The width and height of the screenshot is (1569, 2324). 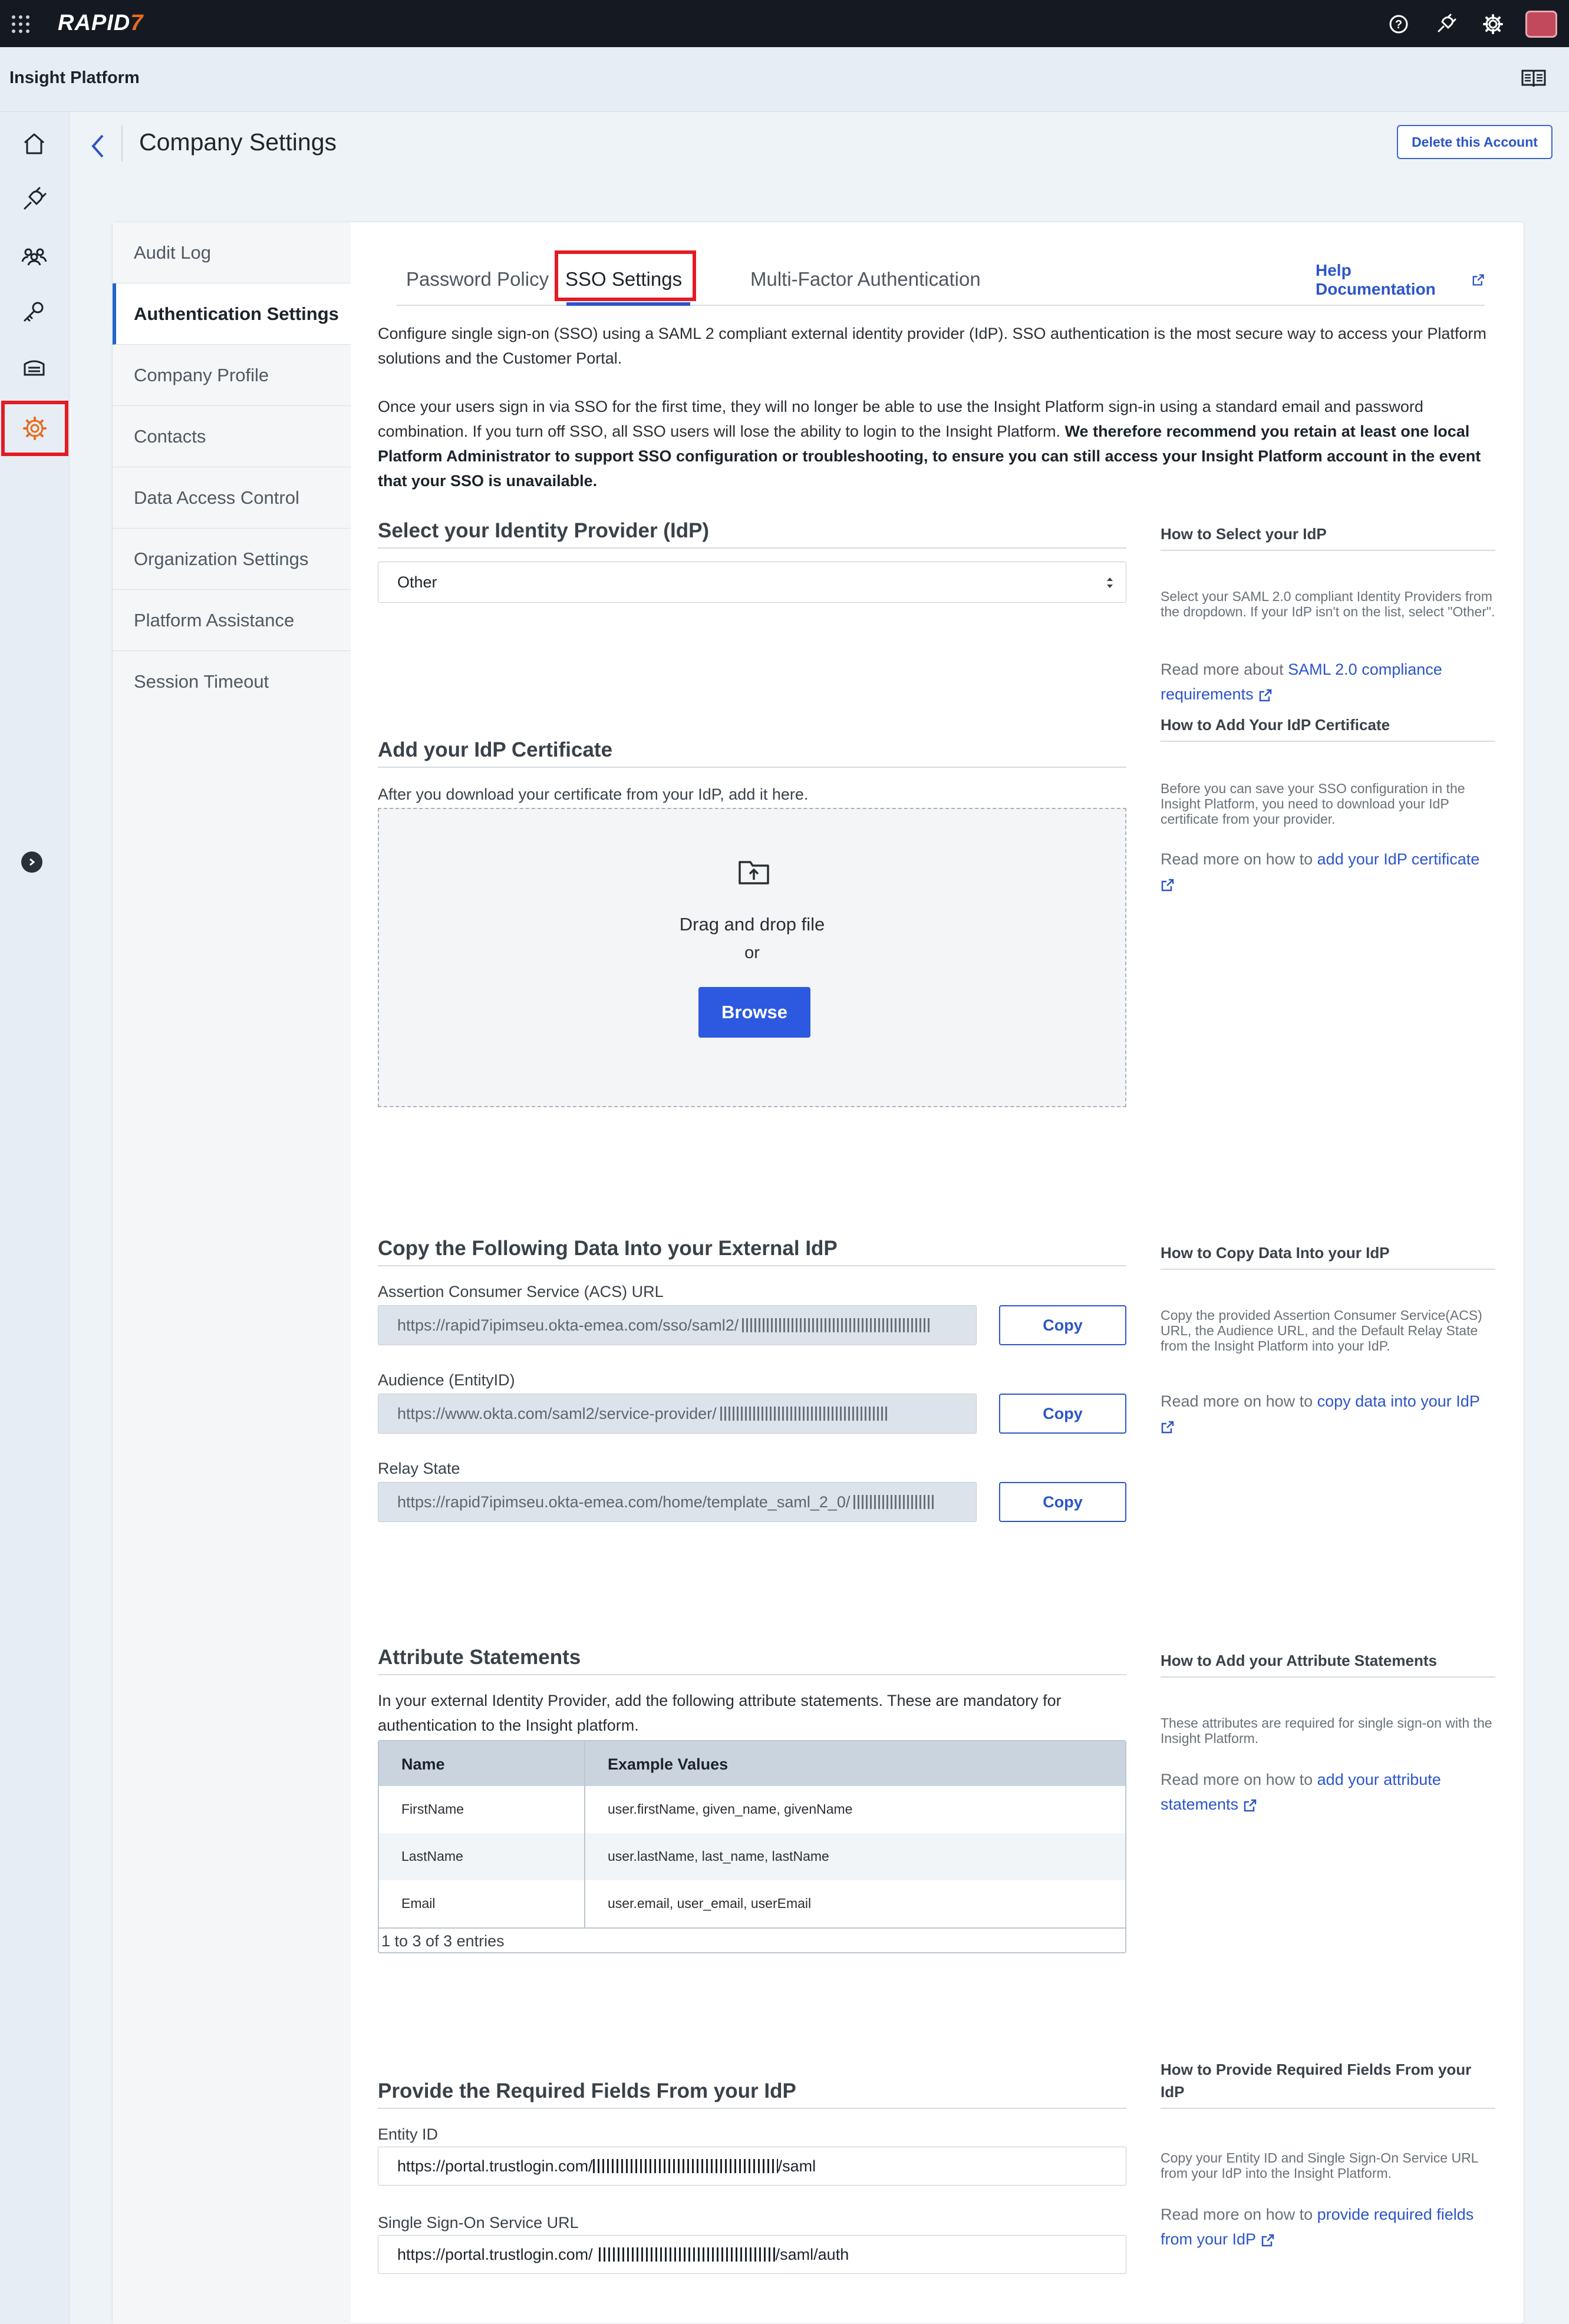 What do you see at coordinates (1541, 25) in the screenshot?
I see `user-avatar` at bounding box center [1541, 25].